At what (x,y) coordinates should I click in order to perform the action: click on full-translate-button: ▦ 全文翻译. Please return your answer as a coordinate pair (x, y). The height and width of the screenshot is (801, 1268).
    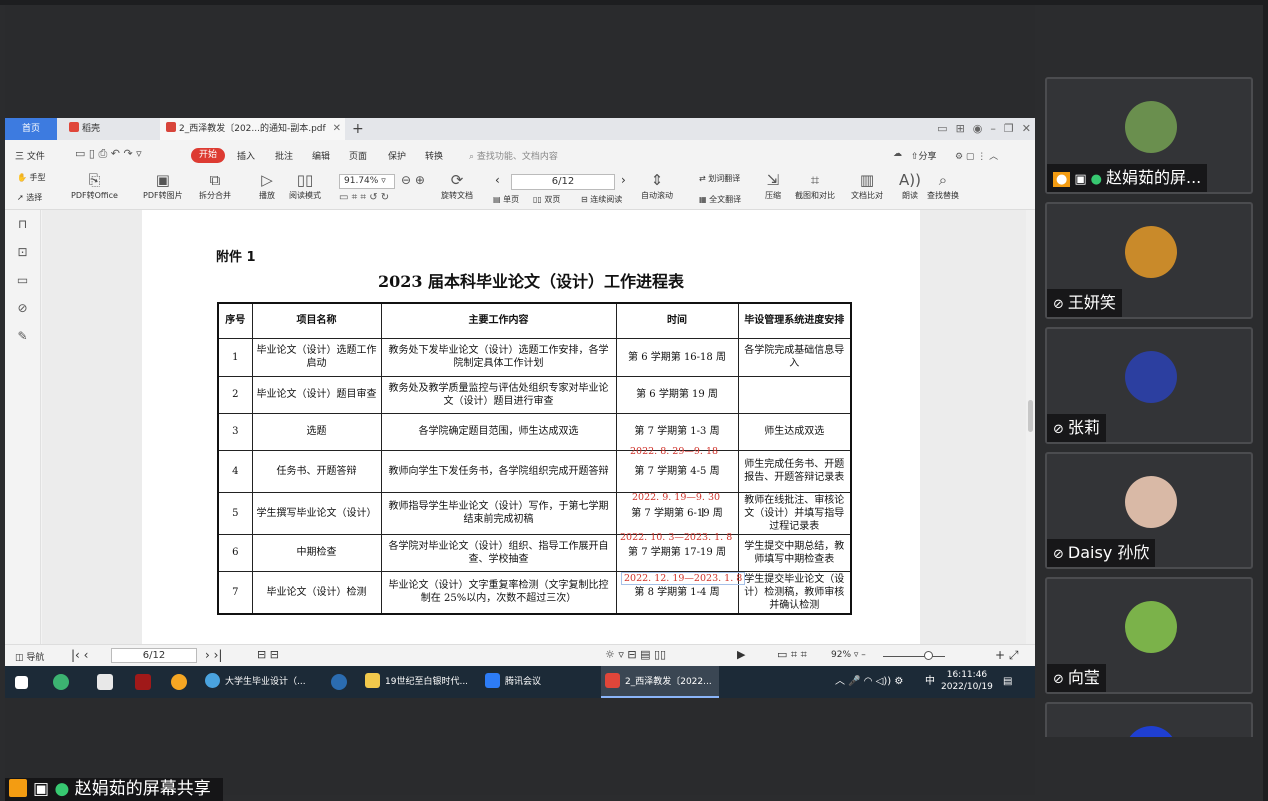
    Looking at the image, I should click on (720, 199).